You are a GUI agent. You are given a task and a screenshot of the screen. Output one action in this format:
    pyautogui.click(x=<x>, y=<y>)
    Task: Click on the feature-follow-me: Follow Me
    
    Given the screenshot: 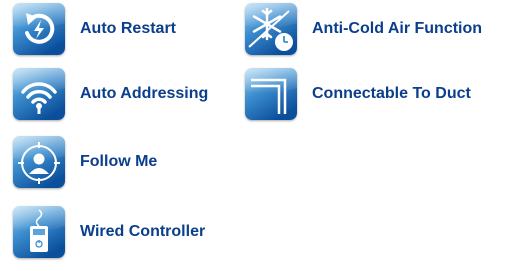 What is the action you would take?
    pyautogui.click(x=85, y=162)
    